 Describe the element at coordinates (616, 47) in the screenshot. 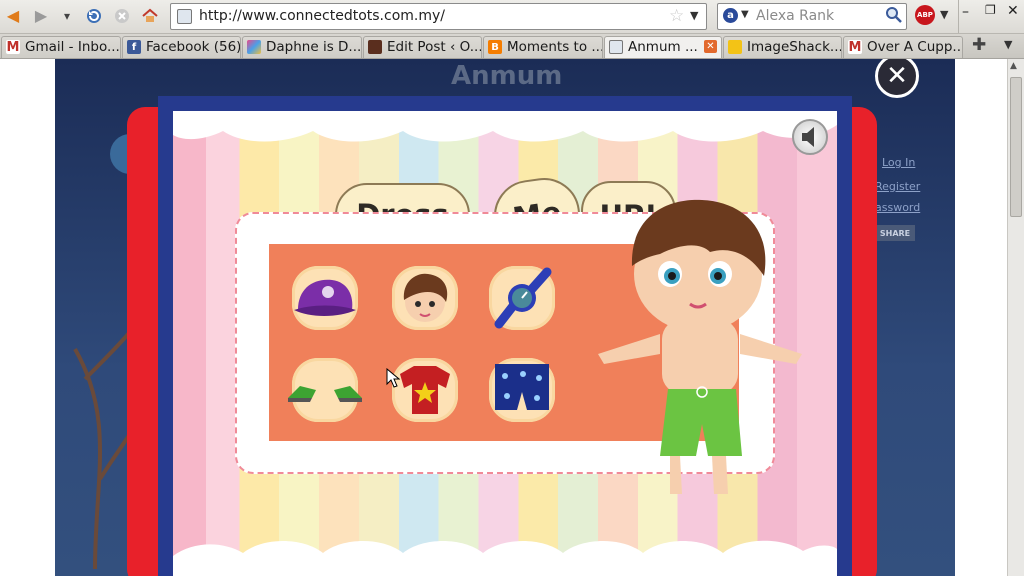

I see `page-icon` at that location.